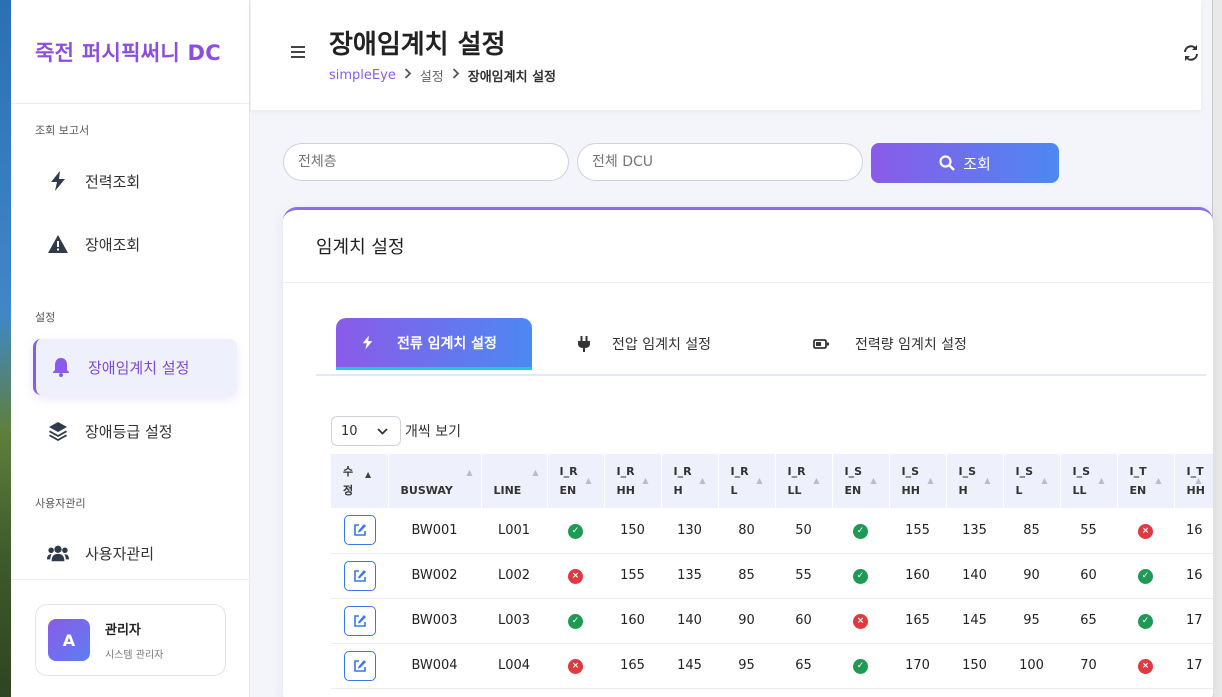 The image size is (1222, 697). I want to click on enabled-status-cell: ×, so click(575, 666).